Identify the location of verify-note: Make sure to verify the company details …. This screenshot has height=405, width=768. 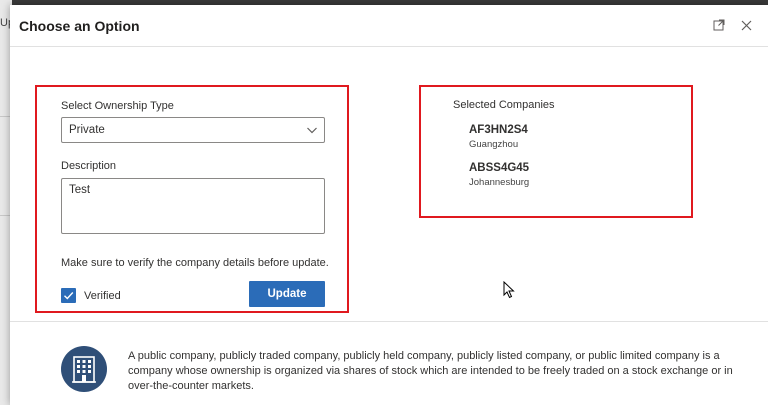
(195, 263).